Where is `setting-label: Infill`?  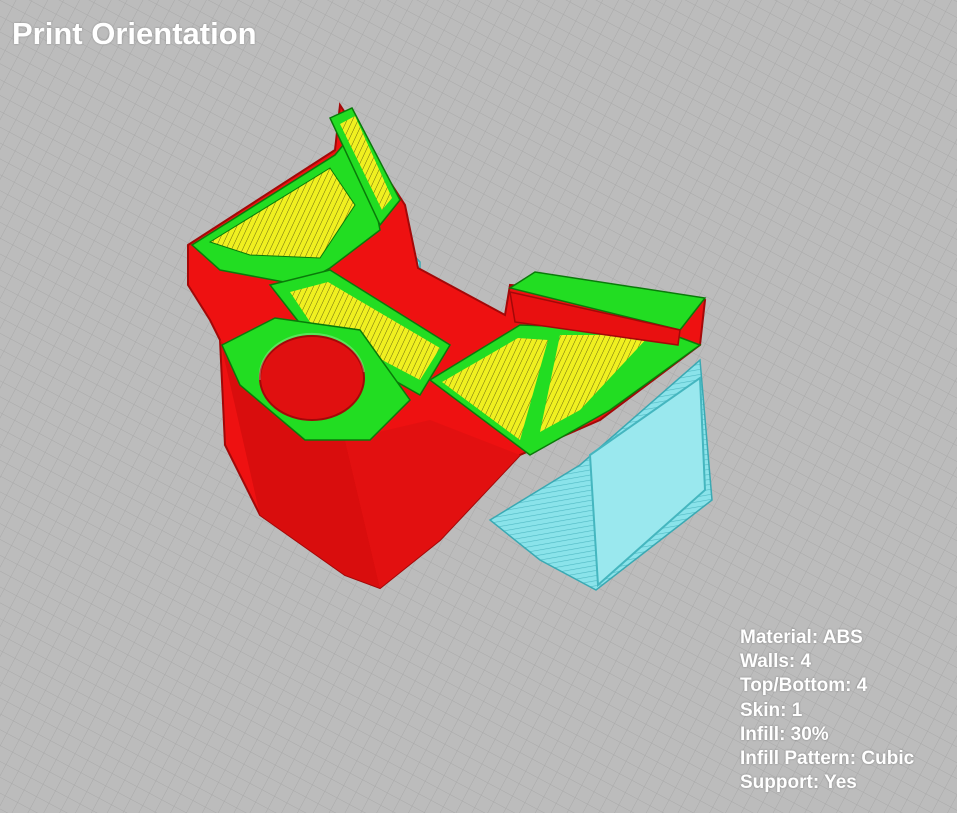 setting-label: Infill is located at coordinates (760, 734).